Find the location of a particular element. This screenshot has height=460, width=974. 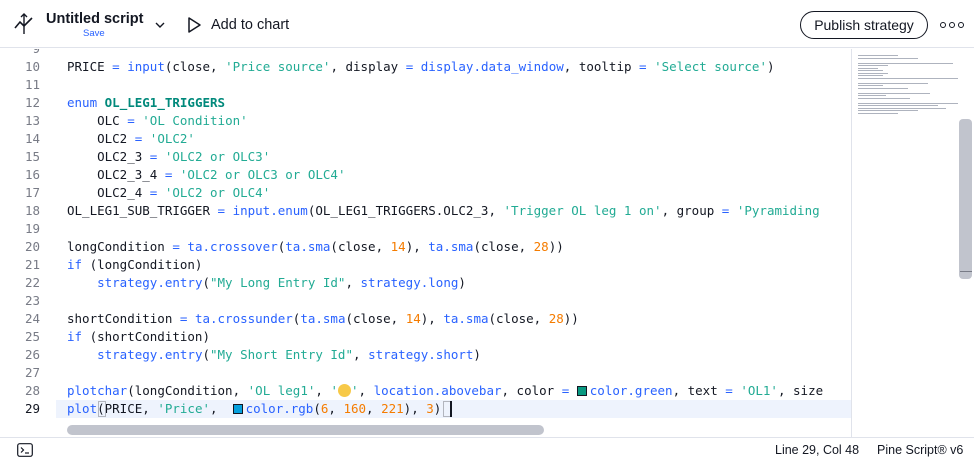

dot is located at coordinates (961, 25).